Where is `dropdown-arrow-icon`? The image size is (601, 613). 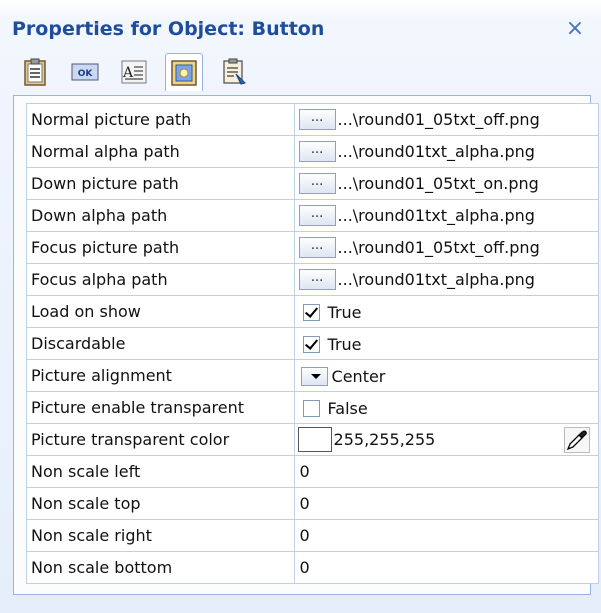
dropdown-arrow-icon is located at coordinates (314, 376).